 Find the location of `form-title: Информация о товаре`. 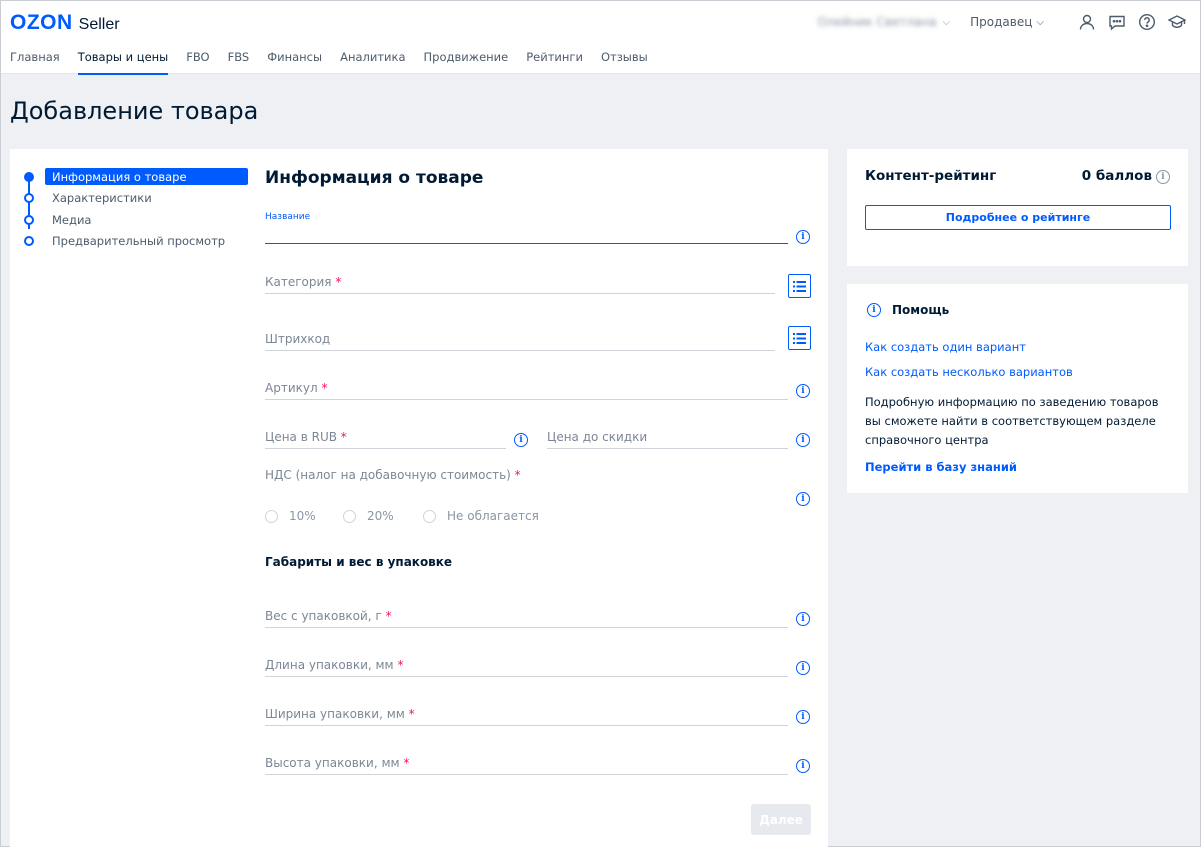

form-title: Информация о товаре is located at coordinates (374, 178).